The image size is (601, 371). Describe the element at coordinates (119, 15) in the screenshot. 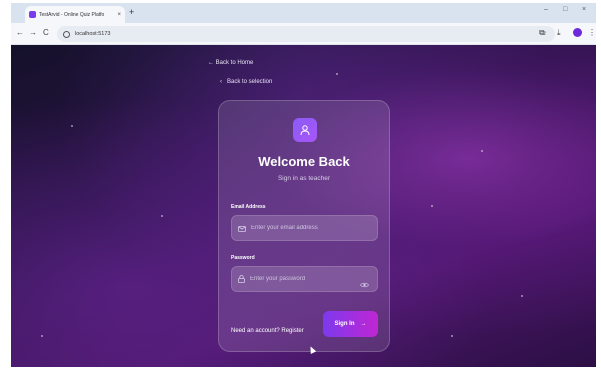

I see `tab-close-icon: ×` at that location.